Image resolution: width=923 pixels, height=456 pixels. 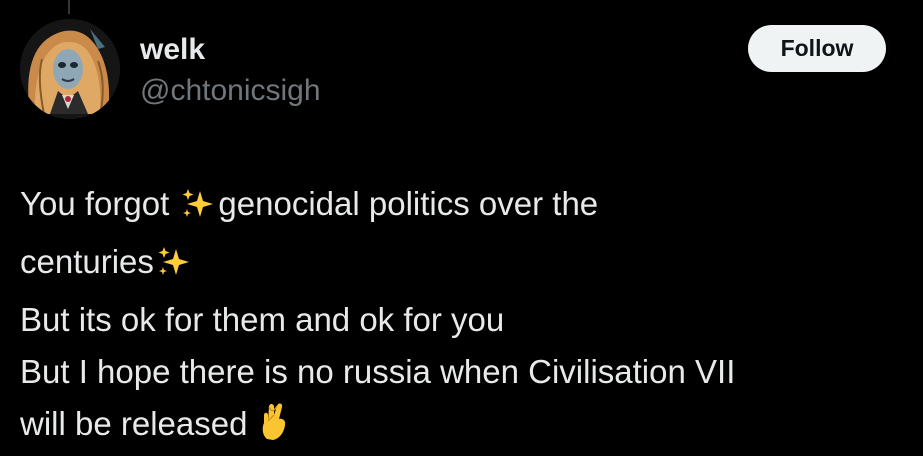 What do you see at coordinates (138, 423) in the screenshot?
I see `tweet-line-5-text: will be released` at bounding box center [138, 423].